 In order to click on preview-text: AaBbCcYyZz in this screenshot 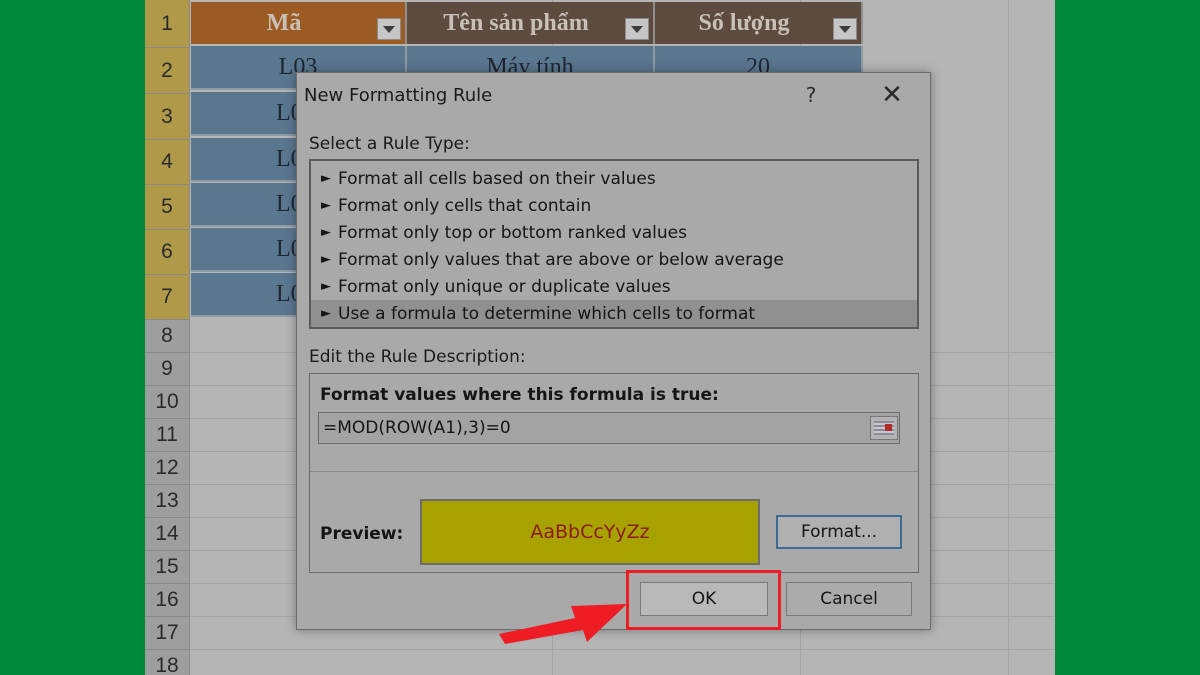, I will do `click(590, 532)`.